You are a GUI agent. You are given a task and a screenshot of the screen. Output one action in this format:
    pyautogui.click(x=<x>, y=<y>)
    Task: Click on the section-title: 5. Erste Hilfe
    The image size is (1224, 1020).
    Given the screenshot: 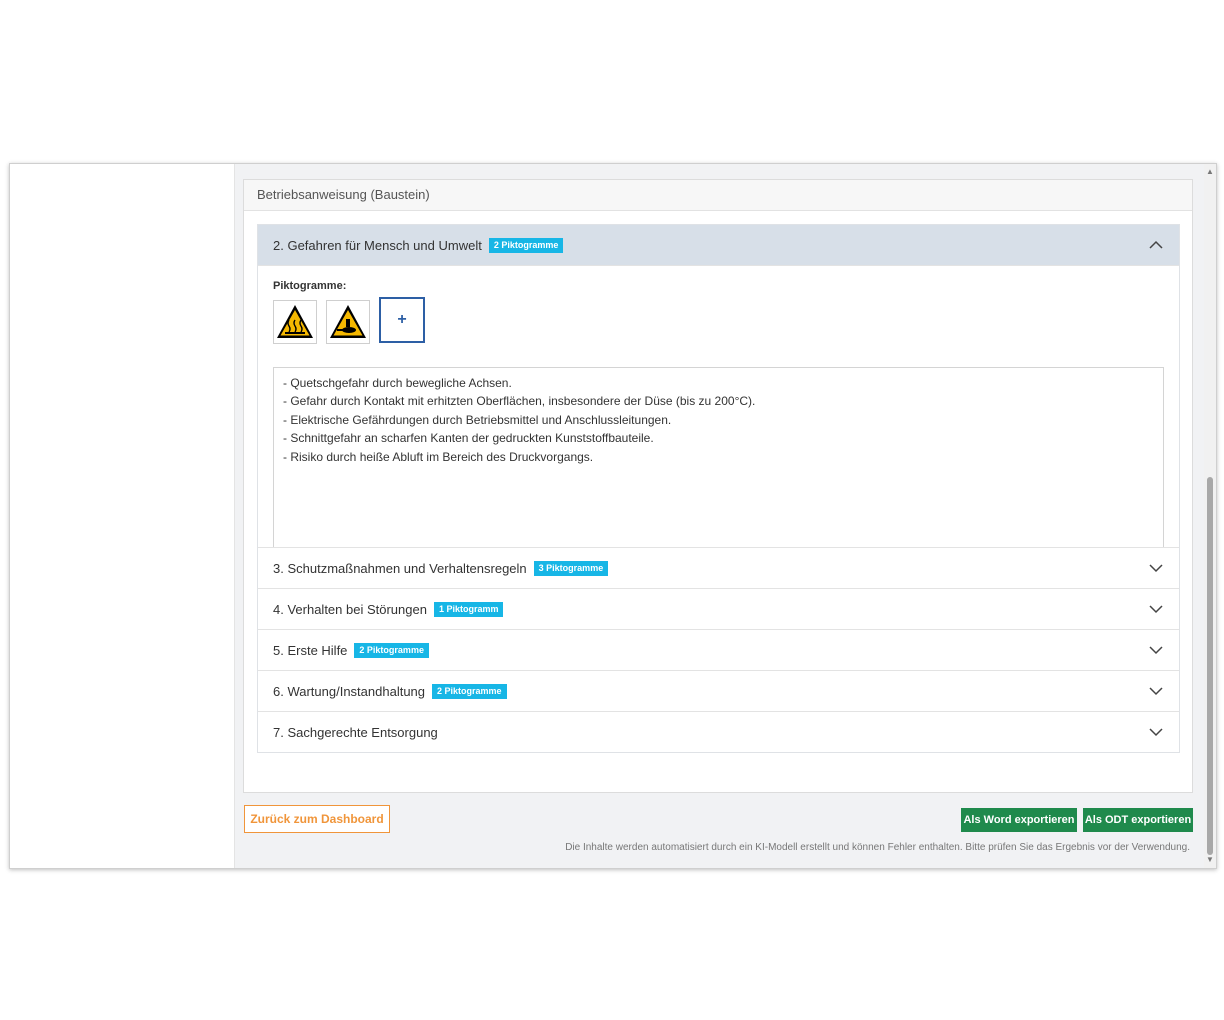 What is the action you would take?
    pyautogui.click(x=310, y=650)
    